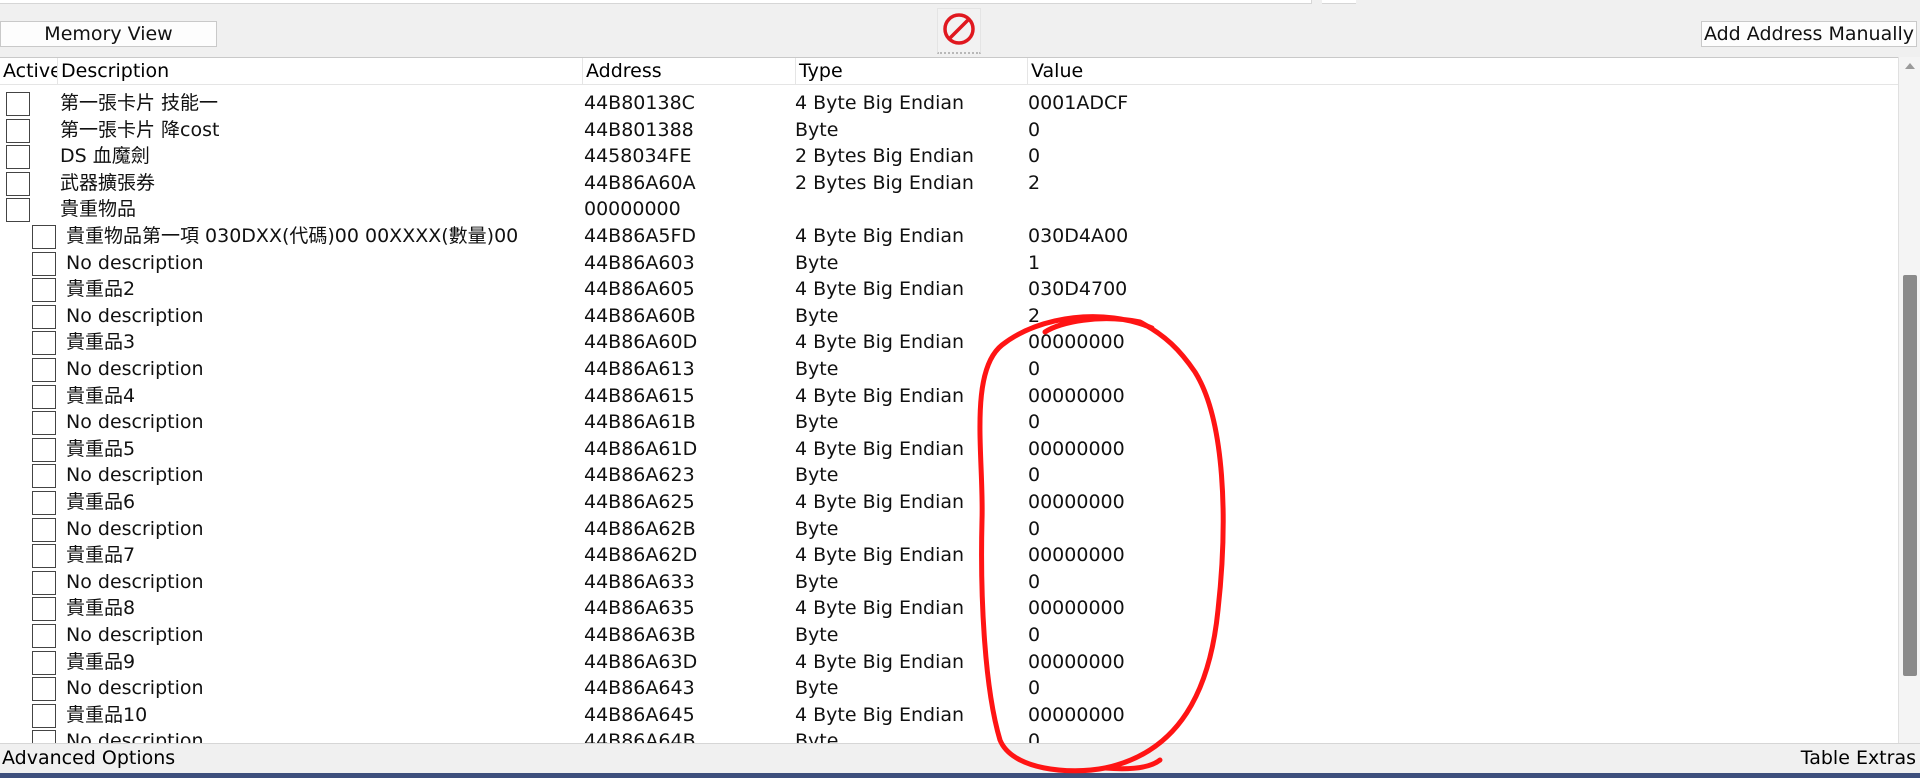 The width and height of the screenshot is (1920, 778). Describe the element at coordinates (949, 316) in the screenshot. I see `table-row: No description 44B86A60B Byte 2` at that location.